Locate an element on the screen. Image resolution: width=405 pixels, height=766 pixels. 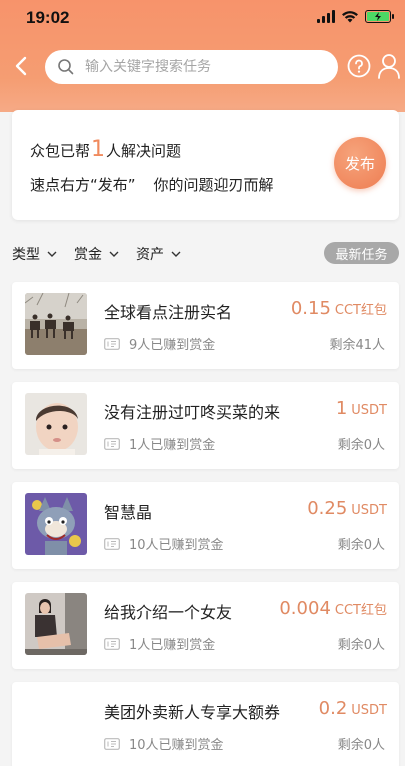
task-title: 给我介绍一个女友 is located at coordinates (168, 612).